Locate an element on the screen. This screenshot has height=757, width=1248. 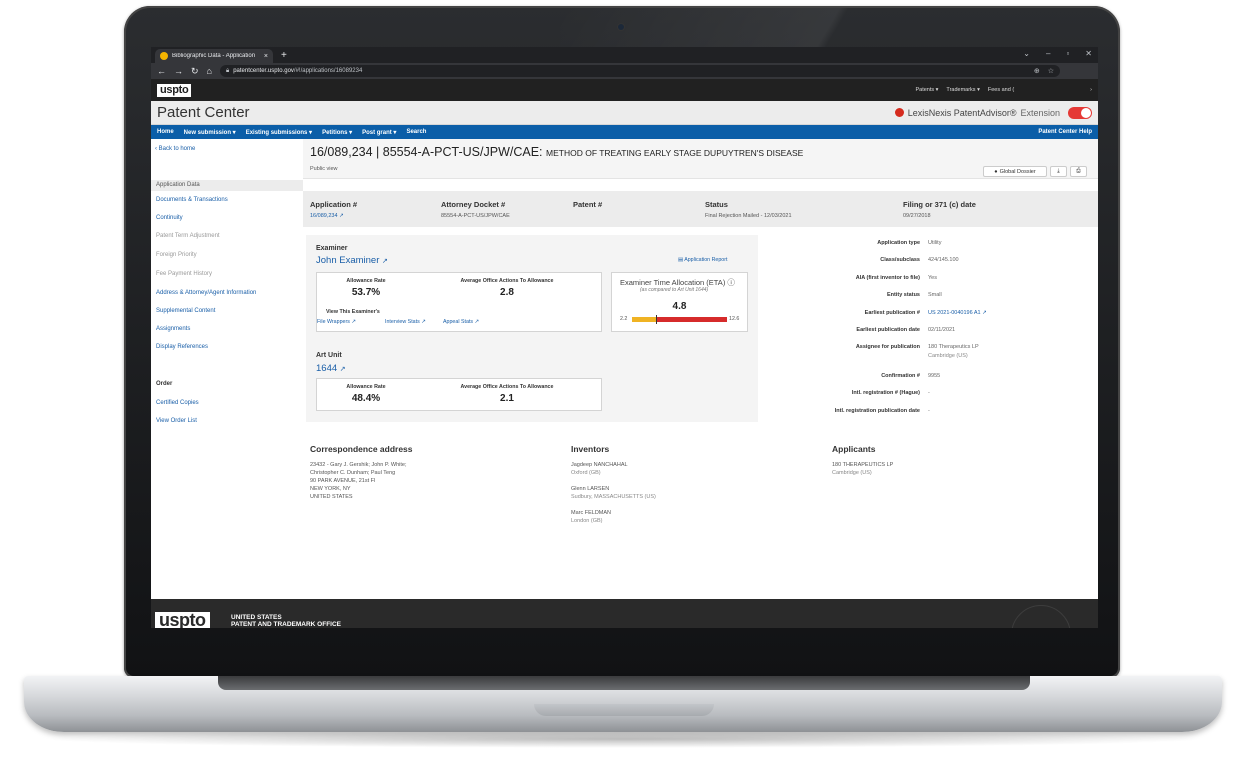
new-tab-button: + is located at coordinates (284, 55).